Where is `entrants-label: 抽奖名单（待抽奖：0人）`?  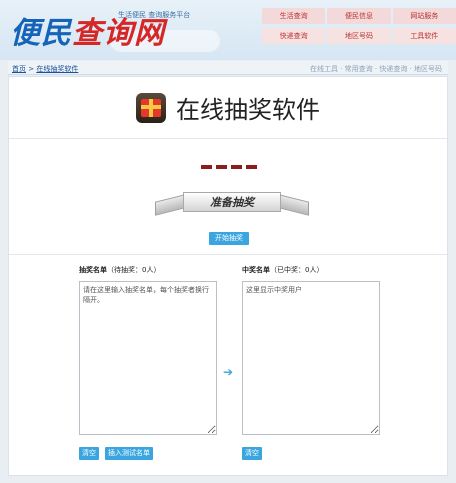
entrants-label: 抽奖名单（待抽奖：0人） is located at coordinates (120, 270).